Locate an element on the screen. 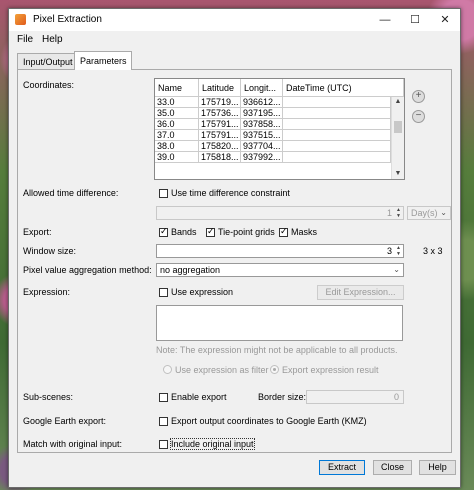  menu-help: Help is located at coordinates (52, 39).